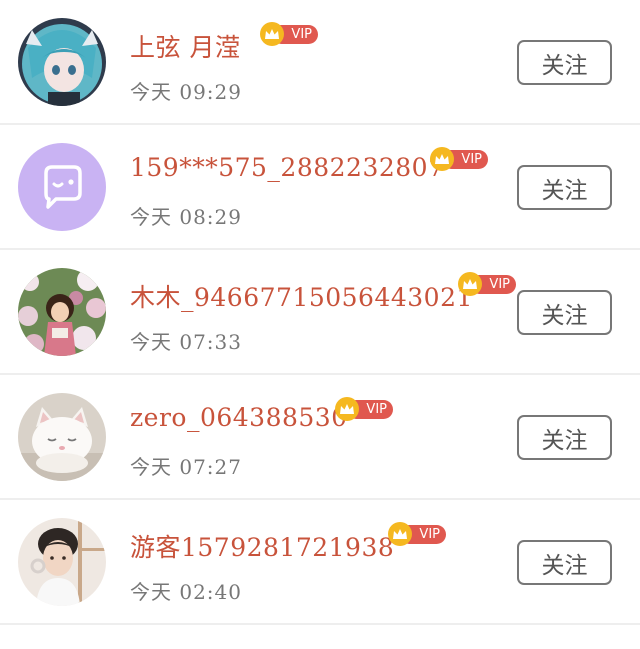  I want to click on timestamp: 今天 07:27, so click(186, 467).